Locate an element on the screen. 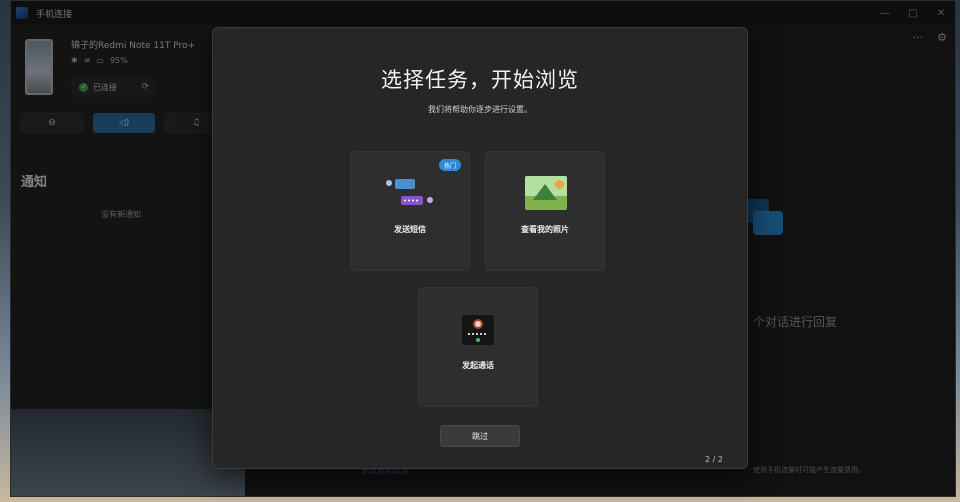 This screenshot has width=960, height=502. card-label: 查看我的照片 is located at coordinates (545, 229).